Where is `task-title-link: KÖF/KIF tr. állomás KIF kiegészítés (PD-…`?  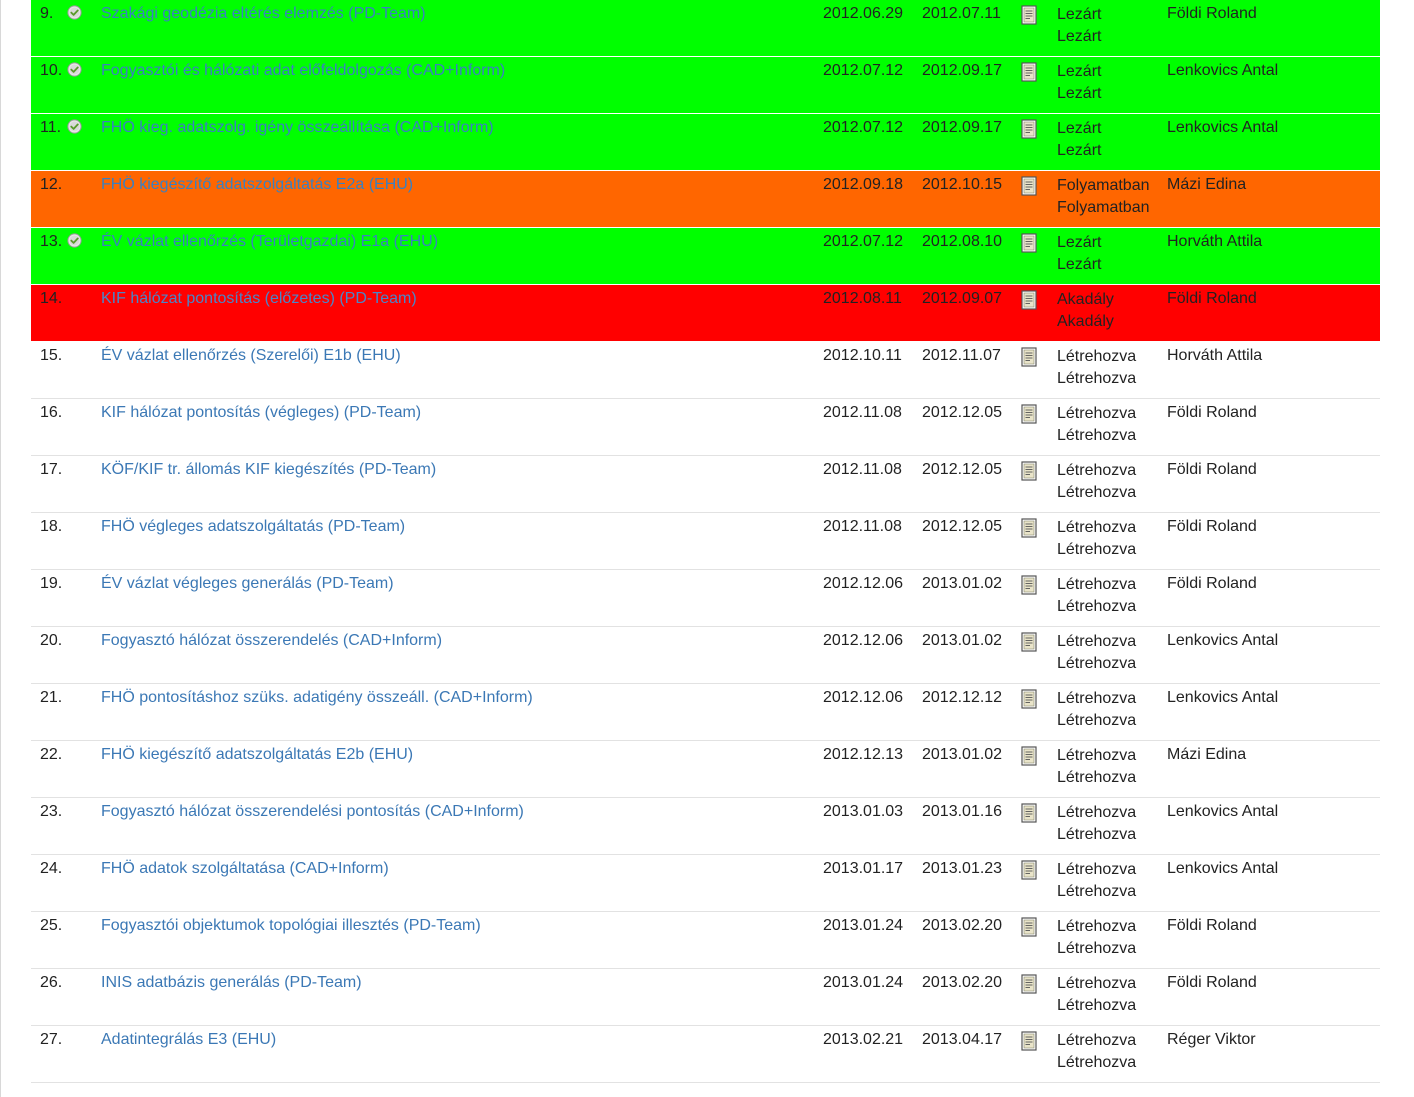 task-title-link: KÖF/KIF tr. állomás KIF kiegészítés (PD-… is located at coordinates (268, 469).